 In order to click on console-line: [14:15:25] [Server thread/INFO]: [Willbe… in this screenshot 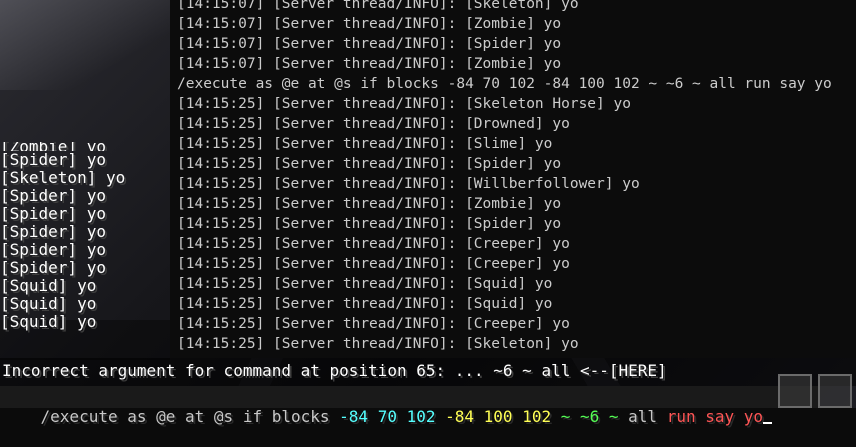, I will do `click(408, 184)`.